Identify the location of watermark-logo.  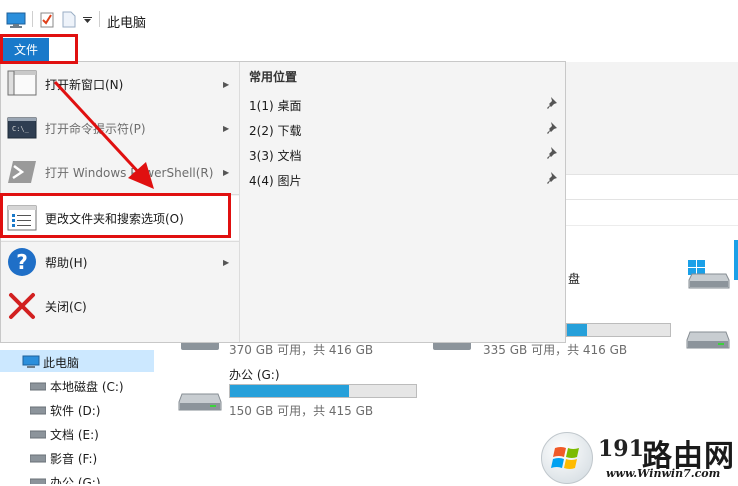
(567, 458).